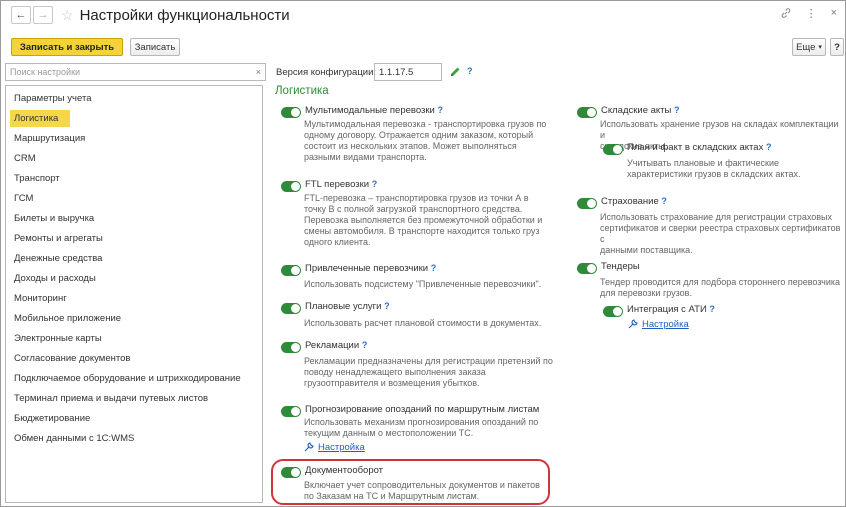 The height and width of the screenshot is (507, 846). I want to click on chevron-down-icon: ▾, so click(820, 47).